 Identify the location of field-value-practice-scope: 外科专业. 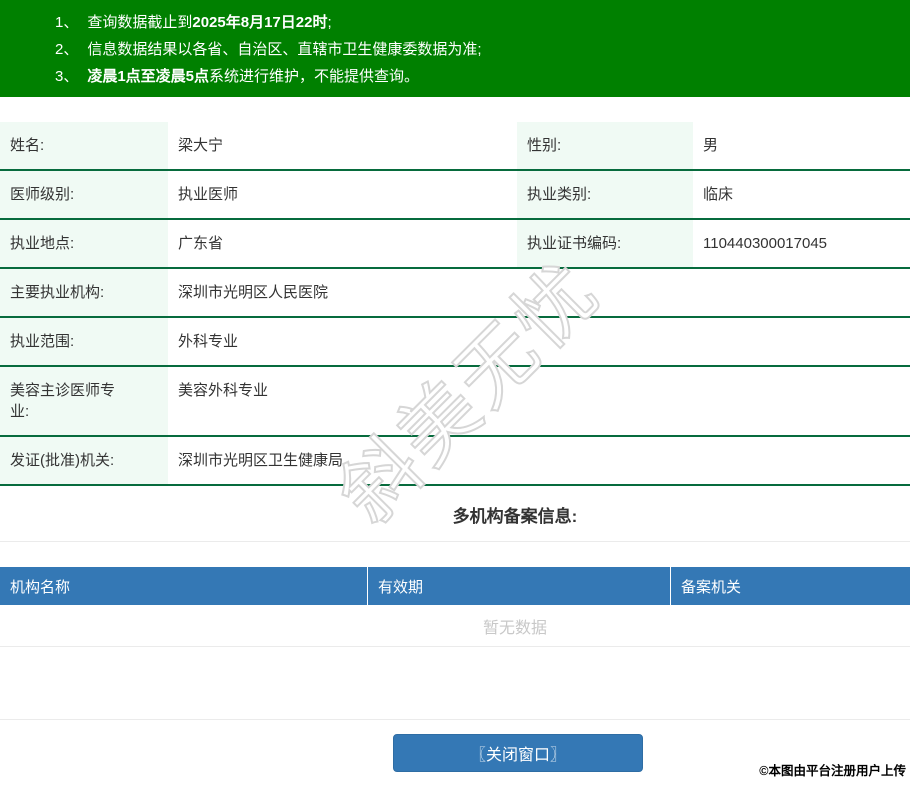
(539, 342).